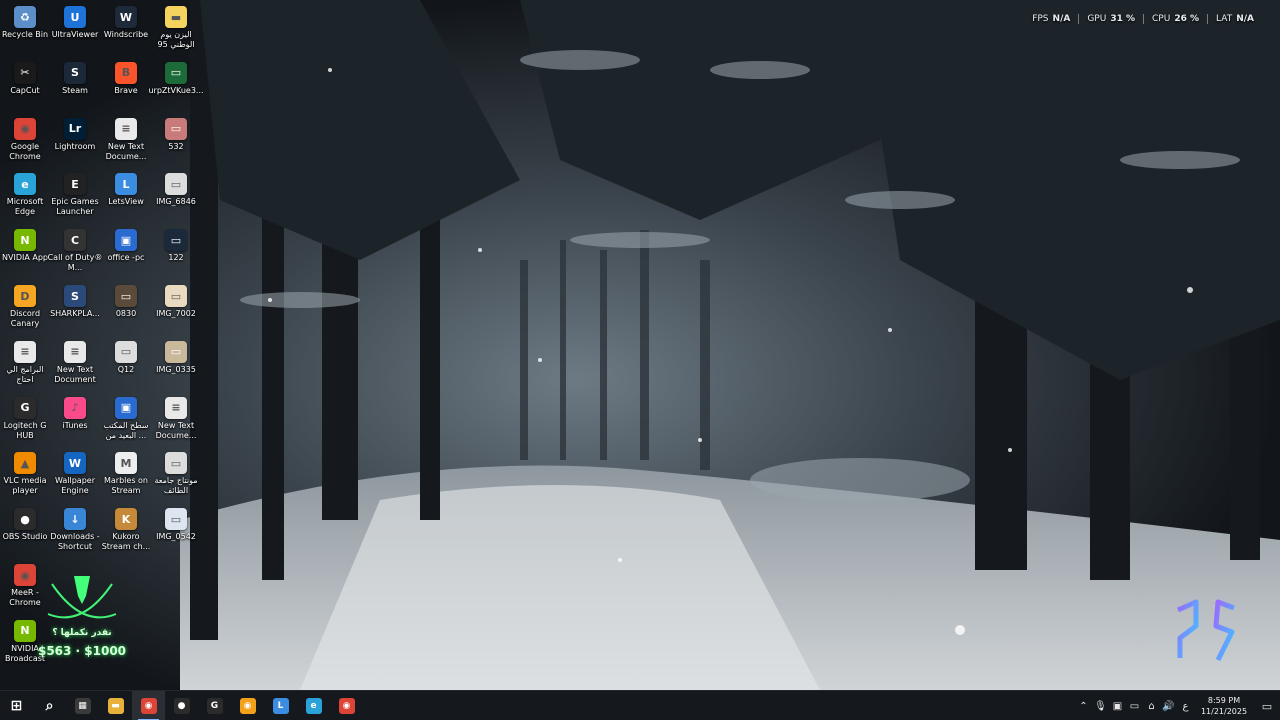  Describe the element at coordinates (280, 705) in the screenshot. I see `taskbar-letsview: L` at that location.